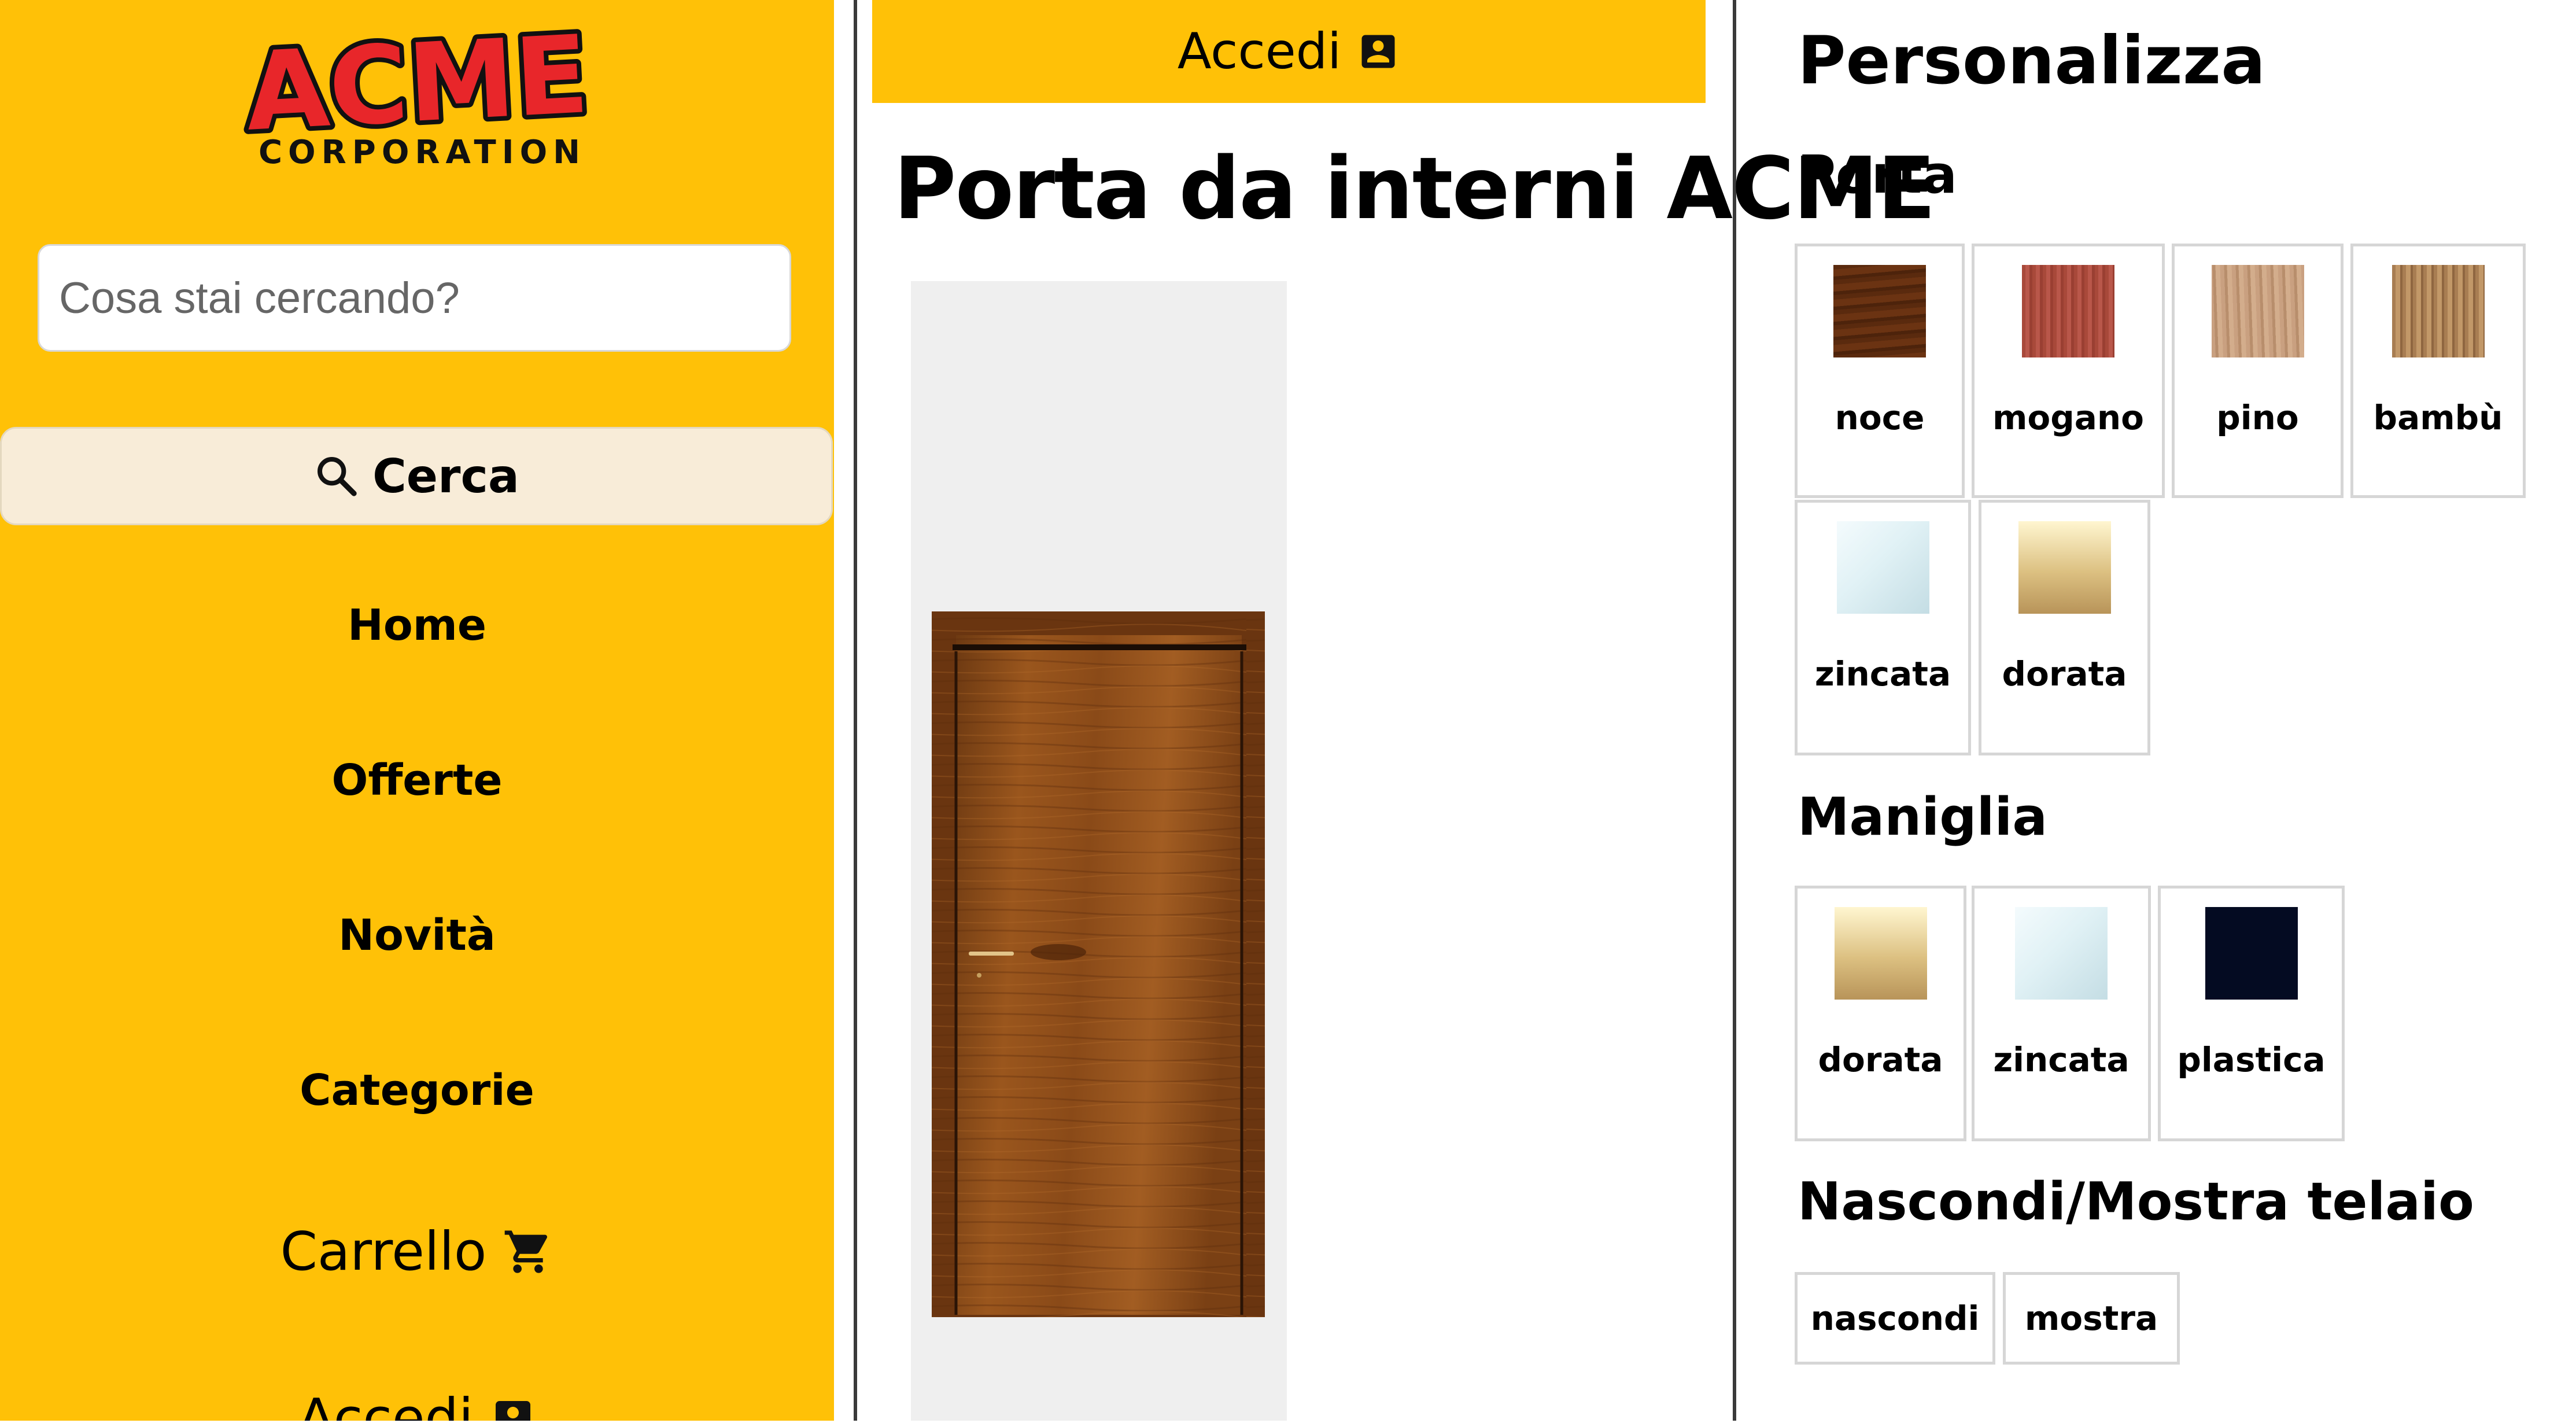 The height and width of the screenshot is (1423, 2576). Describe the element at coordinates (2032, 60) in the screenshot. I see `customize-title: Personalizza` at that location.